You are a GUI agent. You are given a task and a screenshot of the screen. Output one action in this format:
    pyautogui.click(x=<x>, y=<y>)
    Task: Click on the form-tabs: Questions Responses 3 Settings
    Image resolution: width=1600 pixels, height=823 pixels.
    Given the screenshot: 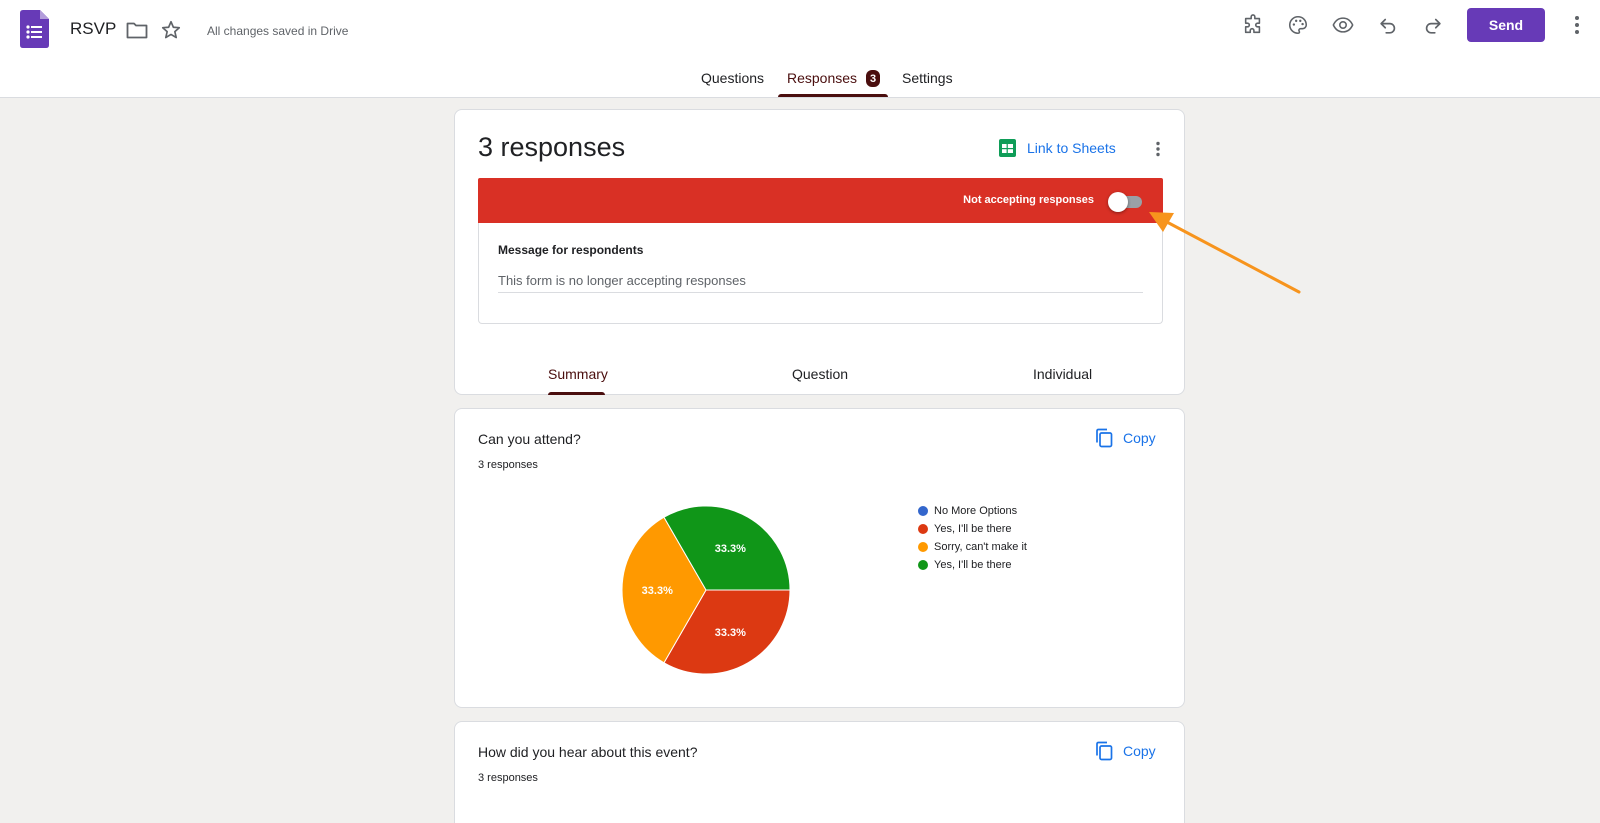 What is the action you would take?
    pyautogui.click(x=800, y=80)
    